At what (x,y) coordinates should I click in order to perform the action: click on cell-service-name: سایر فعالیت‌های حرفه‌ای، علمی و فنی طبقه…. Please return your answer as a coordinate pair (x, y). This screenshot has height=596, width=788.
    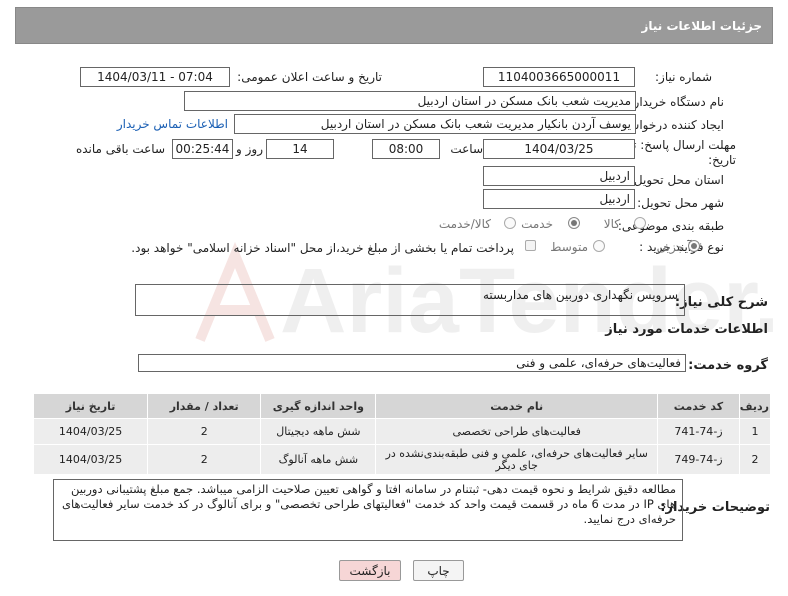
    Looking at the image, I should click on (516, 459).